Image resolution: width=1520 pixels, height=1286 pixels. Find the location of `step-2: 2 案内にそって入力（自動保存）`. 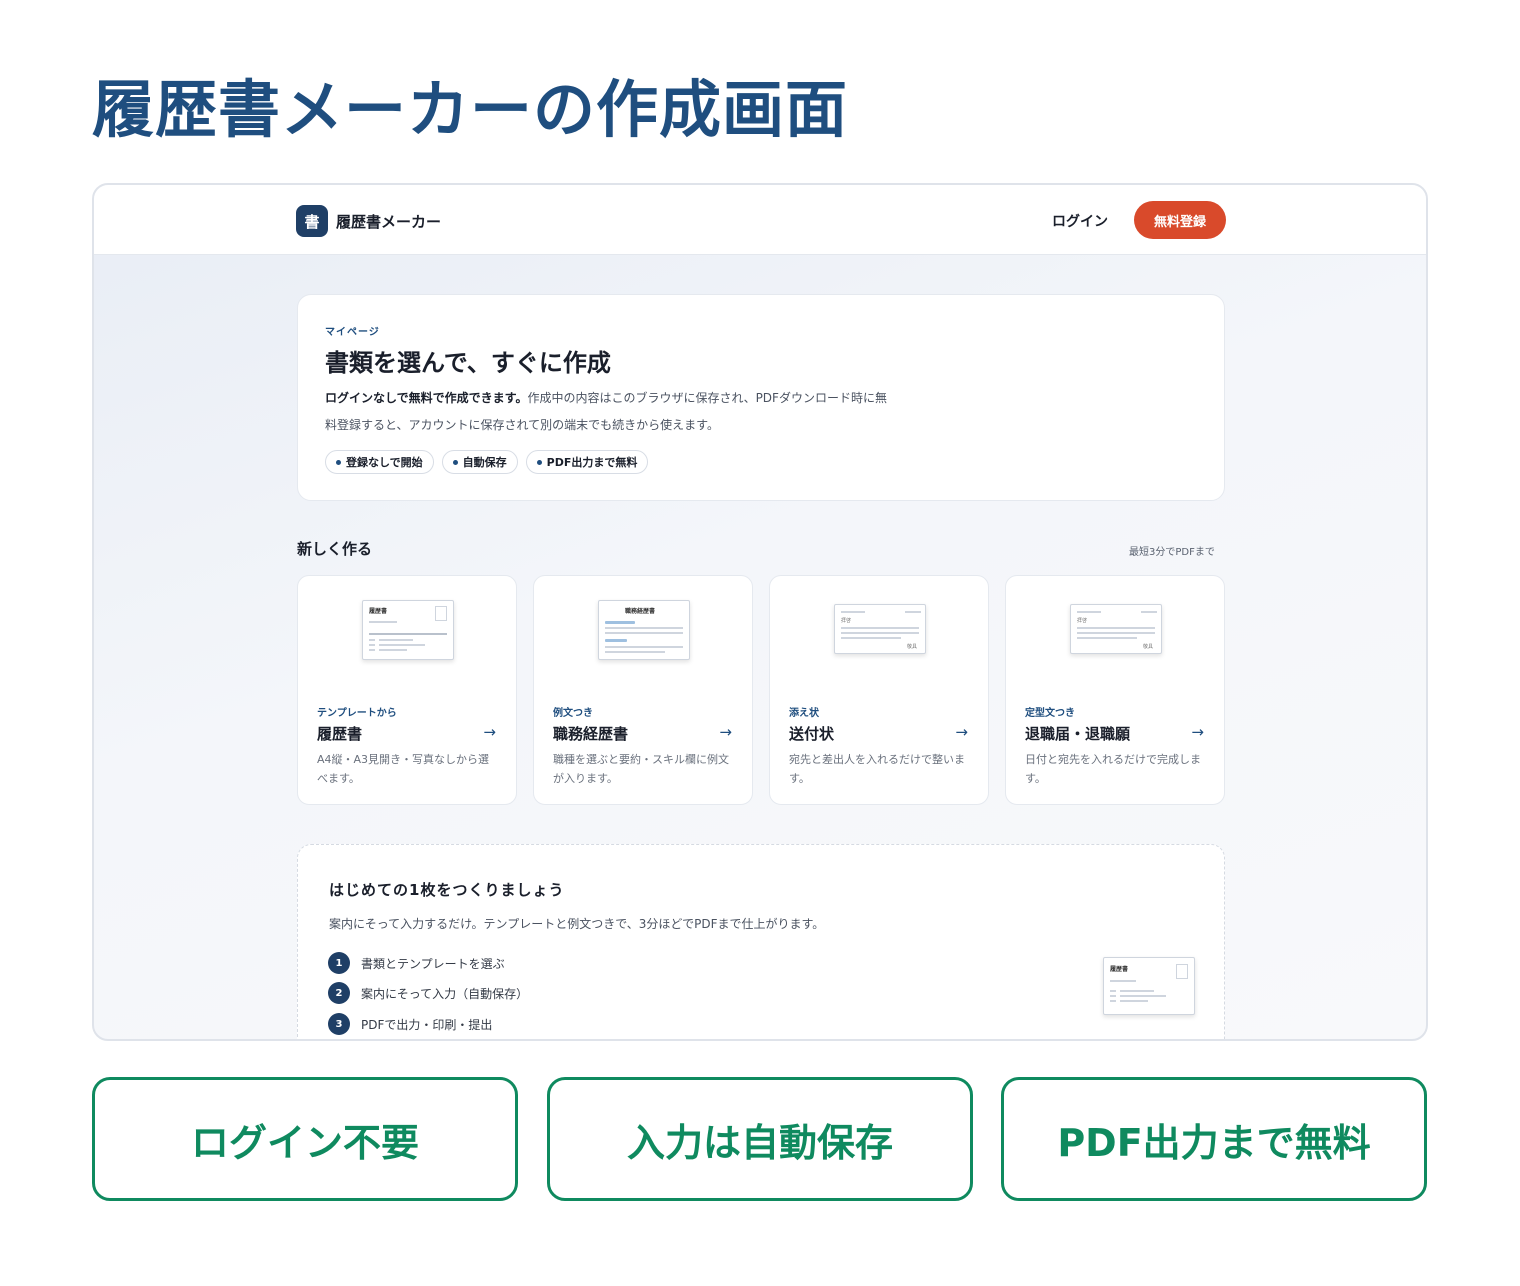

step-2: 2 案内にそって入力（自動保存） is located at coordinates (428, 993).